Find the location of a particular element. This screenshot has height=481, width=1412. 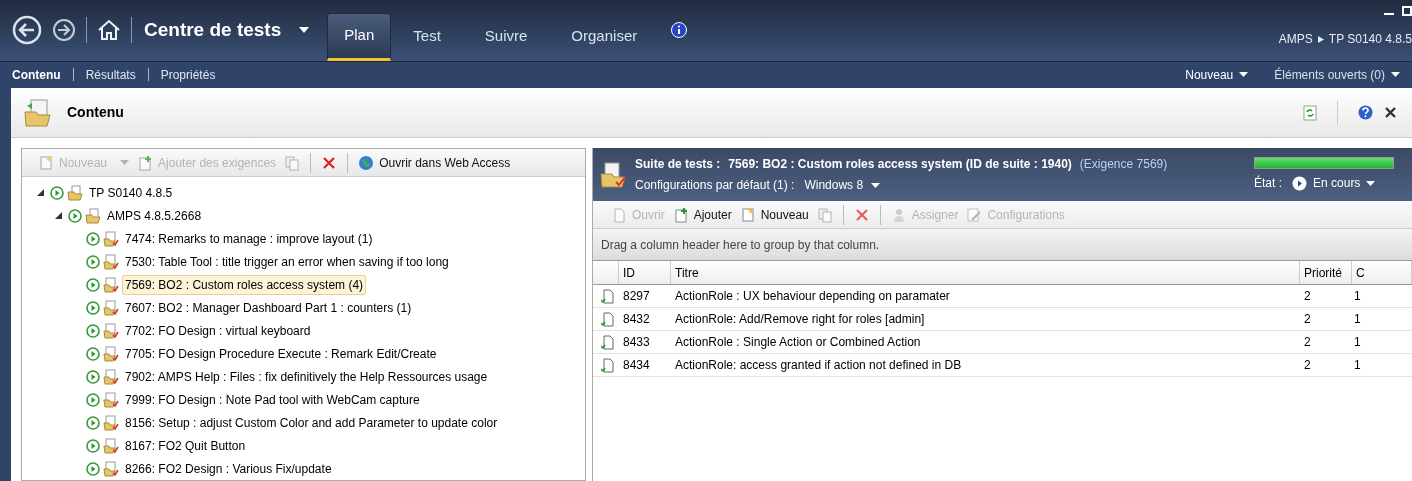

group-hint: Drag a column header here to group by that column. is located at coordinates (740, 245).